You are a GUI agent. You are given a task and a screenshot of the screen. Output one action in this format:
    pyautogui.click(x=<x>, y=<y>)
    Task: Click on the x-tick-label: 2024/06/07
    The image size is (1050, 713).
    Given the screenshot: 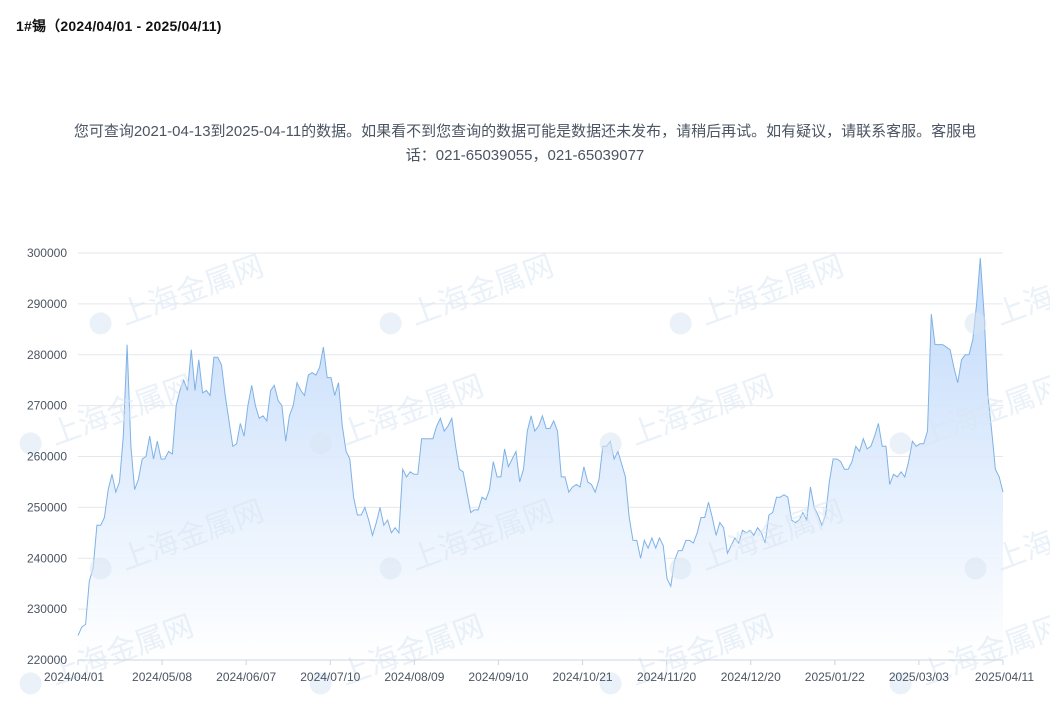 What is the action you would take?
    pyautogui.click(x=246, y=677)
    